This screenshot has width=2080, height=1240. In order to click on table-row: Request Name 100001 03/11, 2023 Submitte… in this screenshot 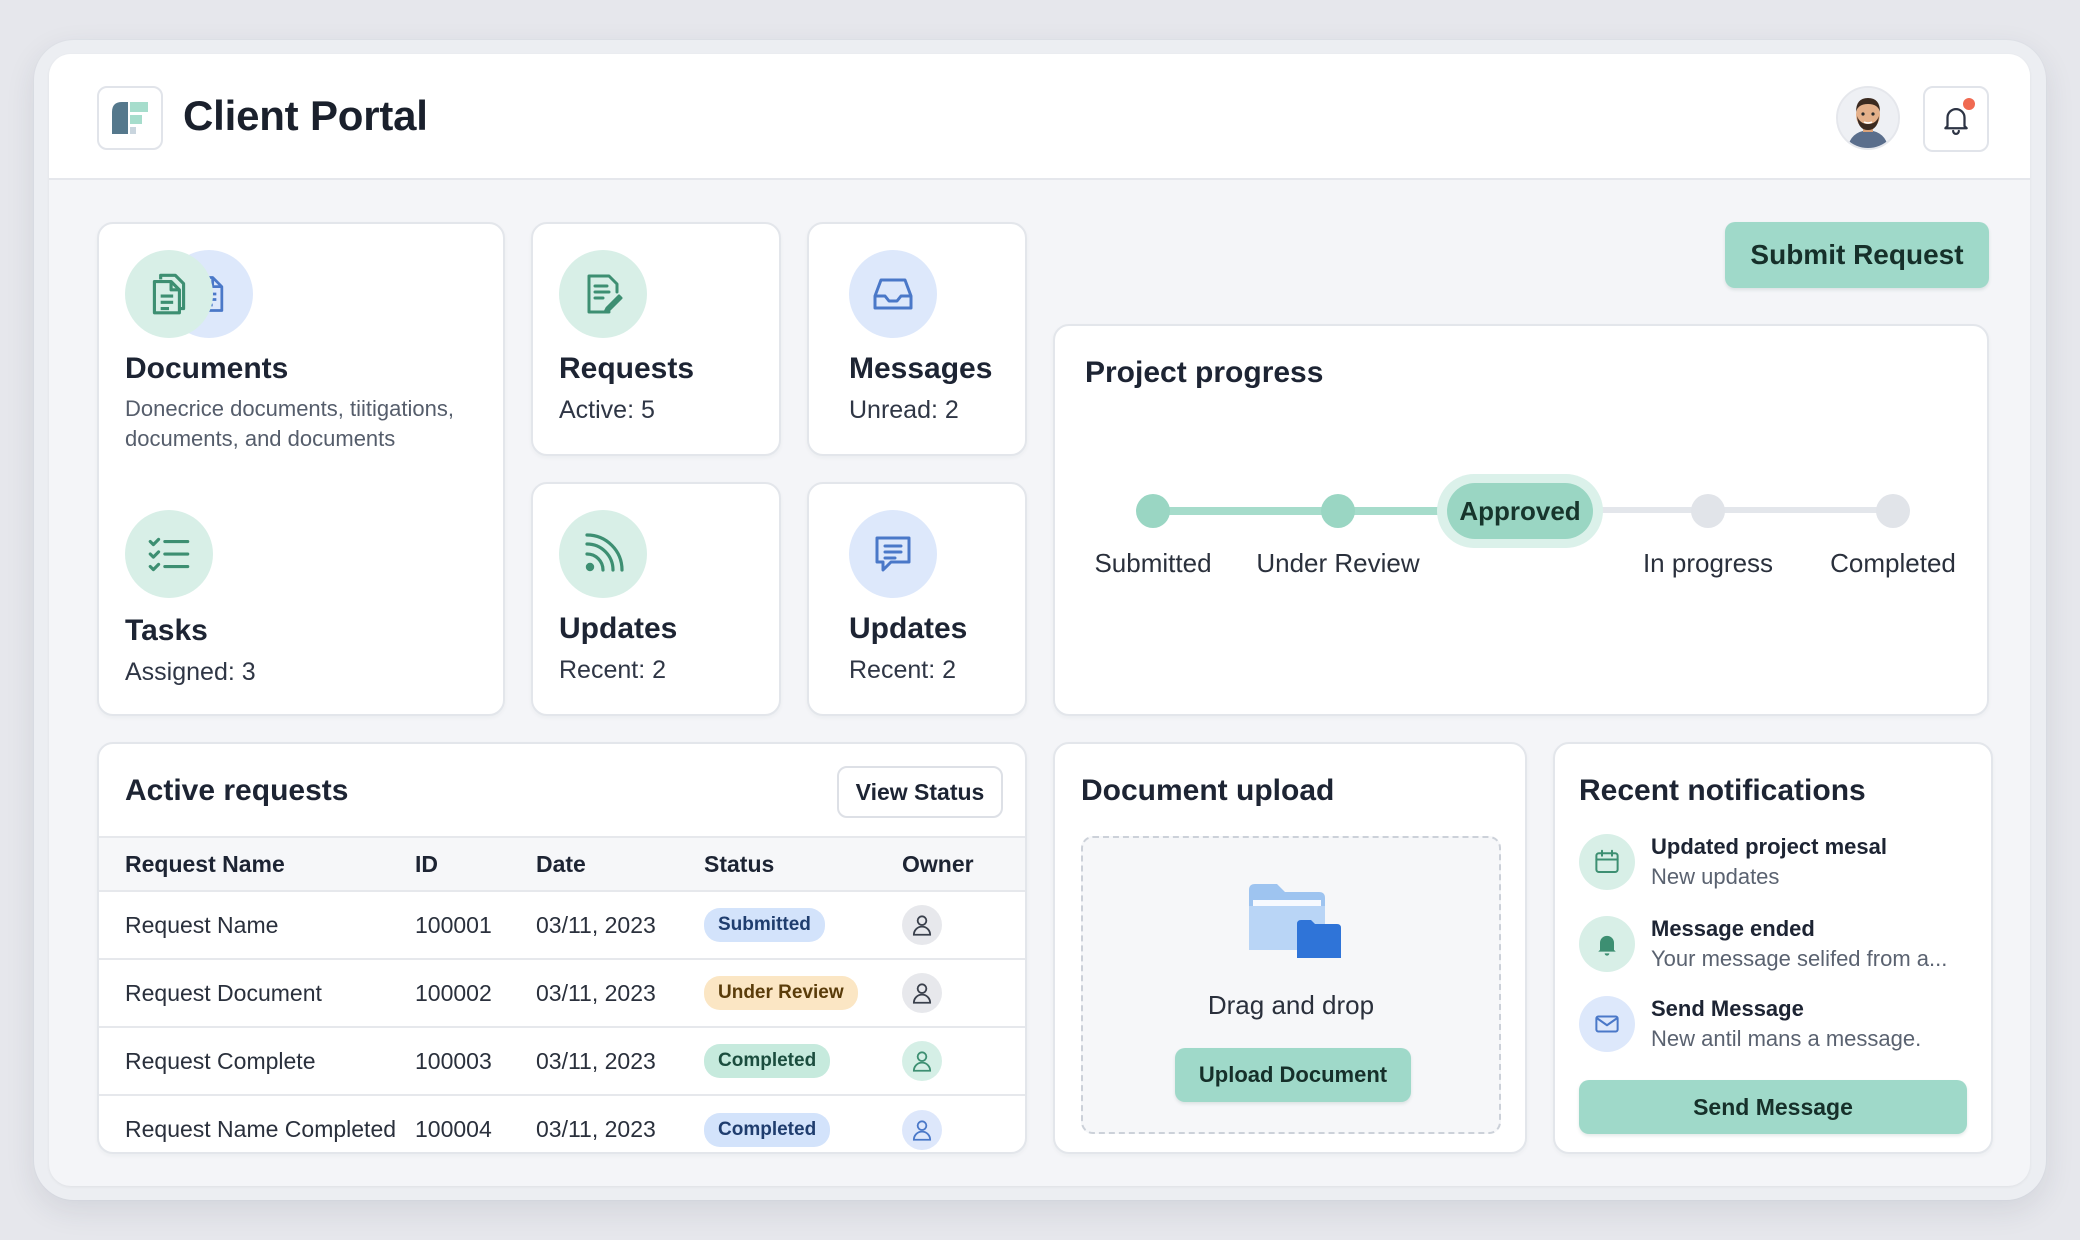, I will do `click(562, 925)`.